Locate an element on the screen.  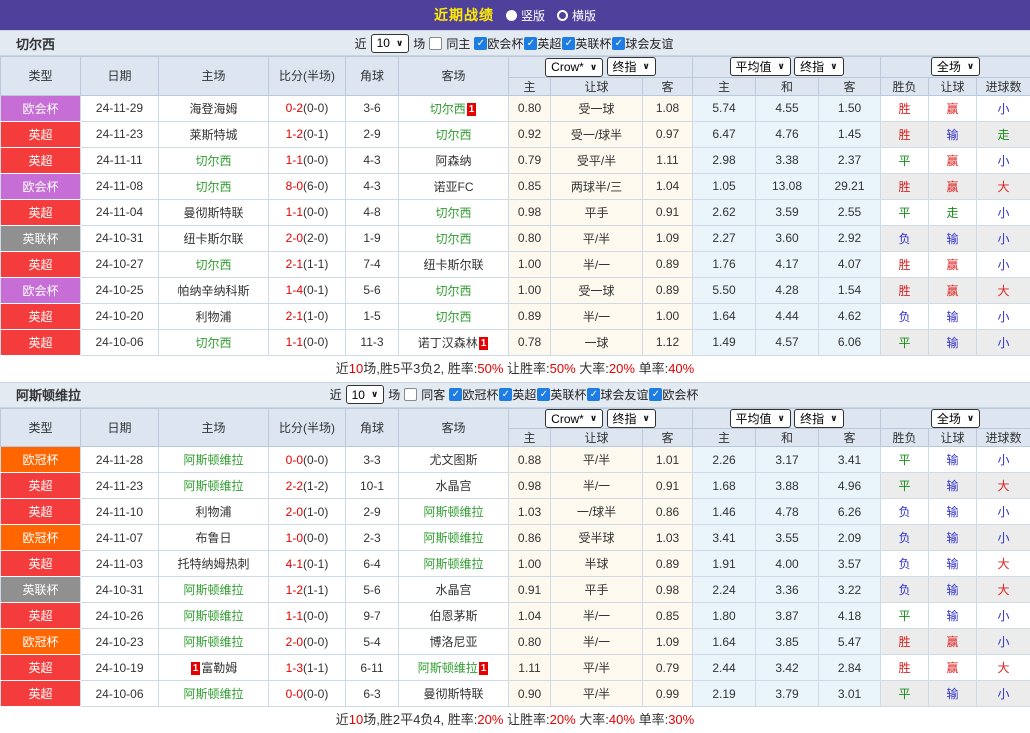
away-team: 水晶宫 is located at coordinates (453, 485).